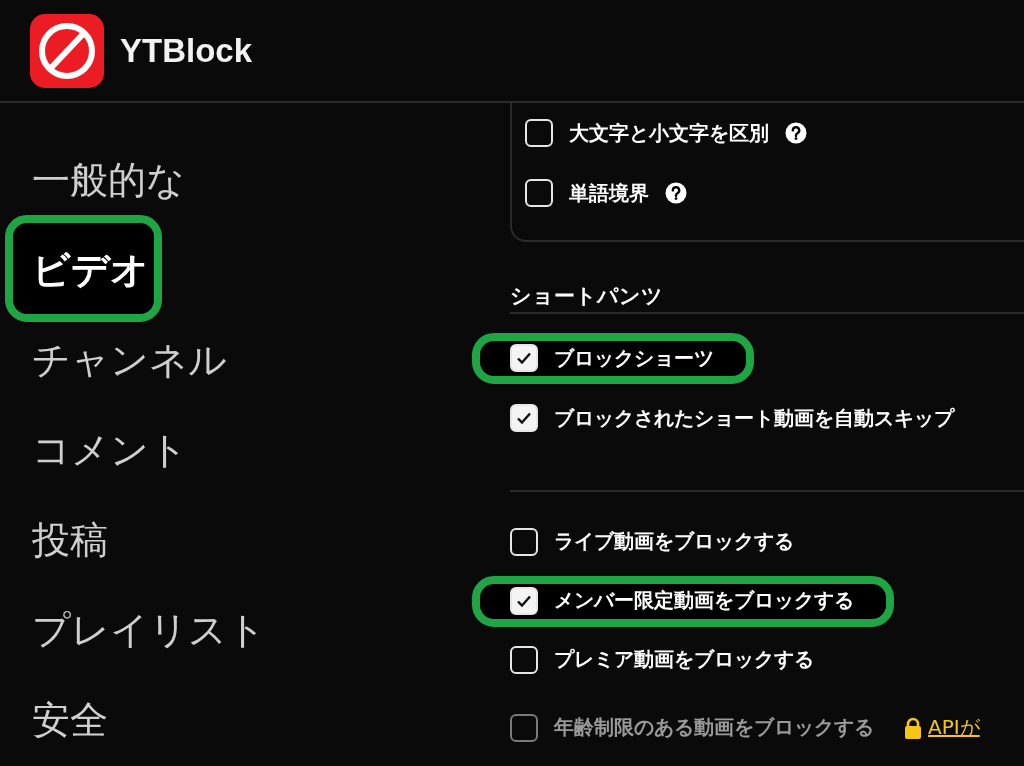  What do you see at coordinates (149, 630) in the screenshot?
I see `sidebar-item: プレイリスト` at bounding box center [149, 630].